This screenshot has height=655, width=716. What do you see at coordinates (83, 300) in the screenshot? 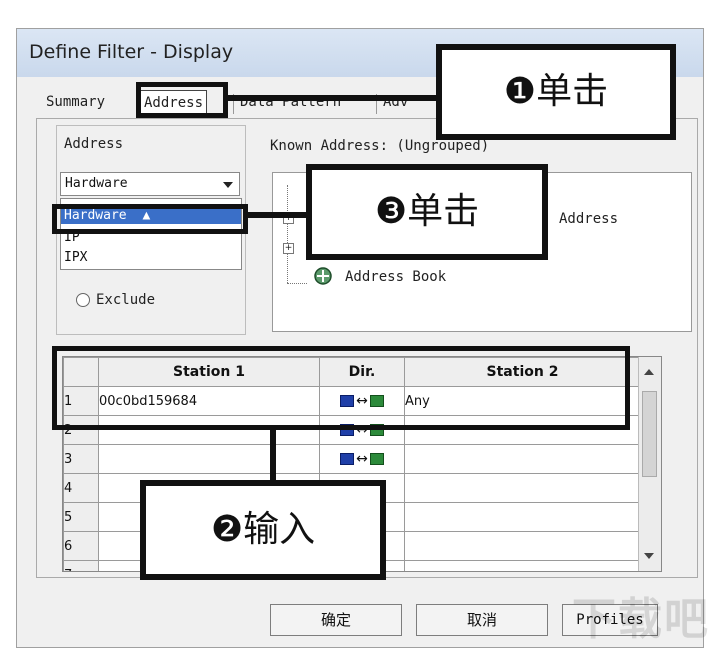
I see `exclude-radio` at bounding box center [83, 300].